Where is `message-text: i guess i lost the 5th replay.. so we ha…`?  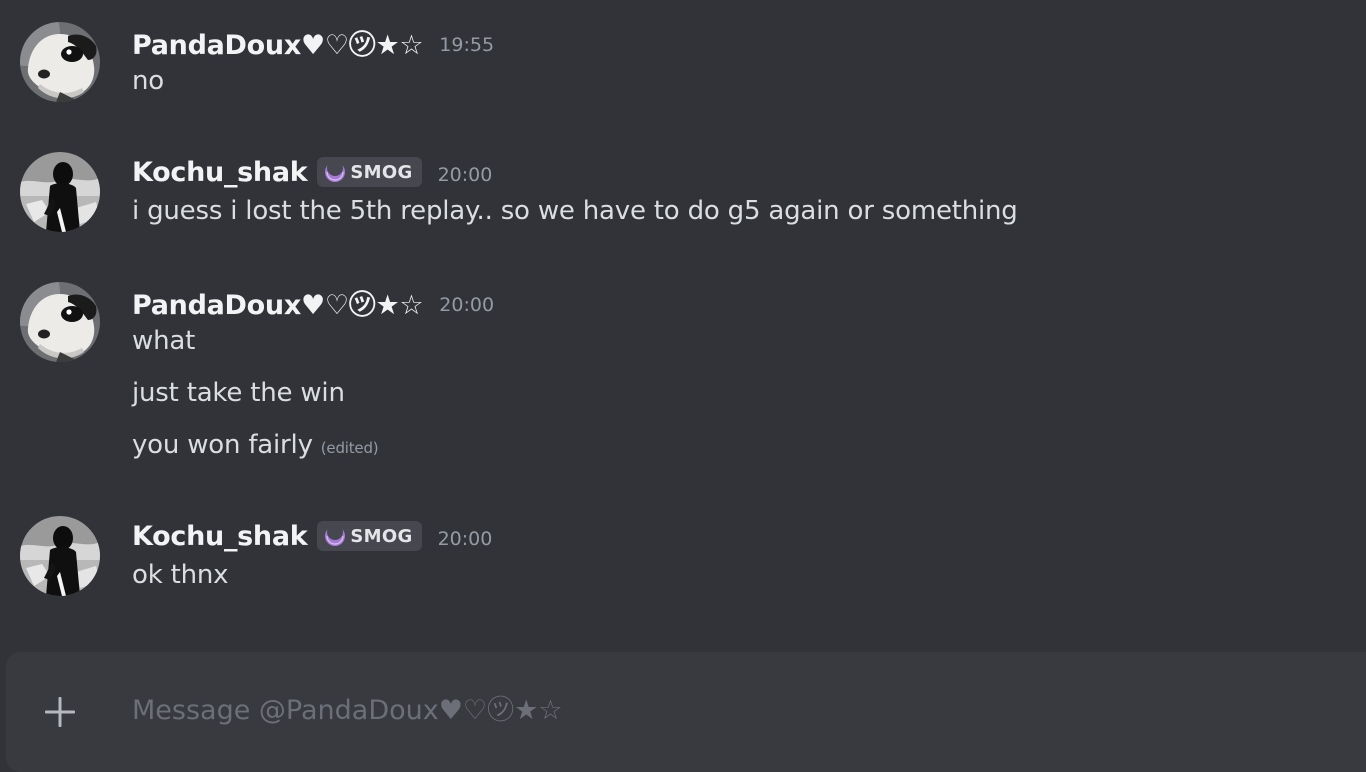 message-text: i guess i lost the 5th replay.. so we ha… is located at coordinates (575, 211).